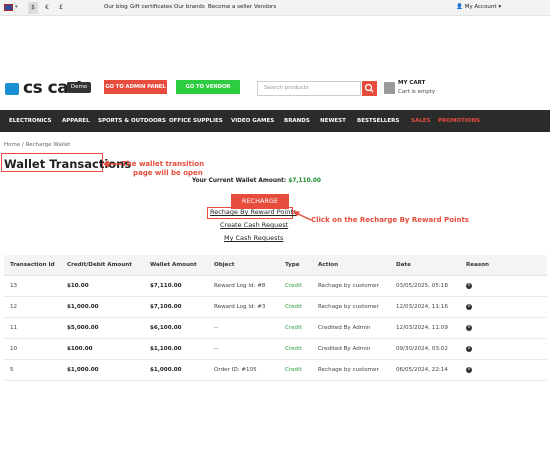  I want to click on cell-wallet: $7,100.00, so click(166, 307).